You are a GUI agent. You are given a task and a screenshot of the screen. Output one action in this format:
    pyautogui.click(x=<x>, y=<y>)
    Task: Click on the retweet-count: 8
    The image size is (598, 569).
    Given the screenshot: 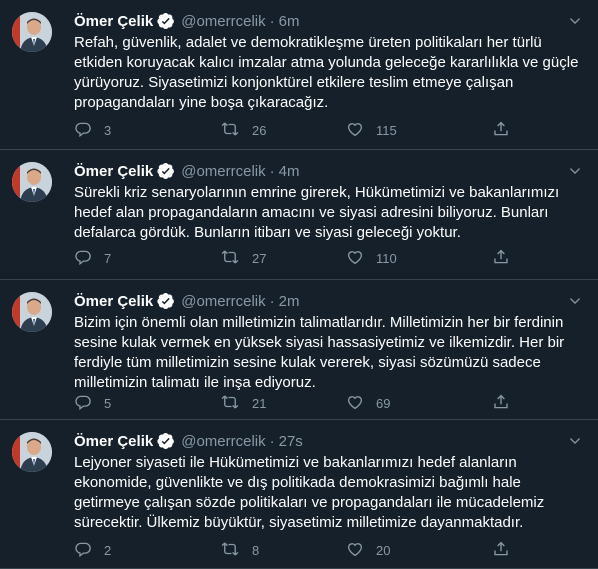 What is the action you would take?
    pyautogui.click(x=256, y=550)
    